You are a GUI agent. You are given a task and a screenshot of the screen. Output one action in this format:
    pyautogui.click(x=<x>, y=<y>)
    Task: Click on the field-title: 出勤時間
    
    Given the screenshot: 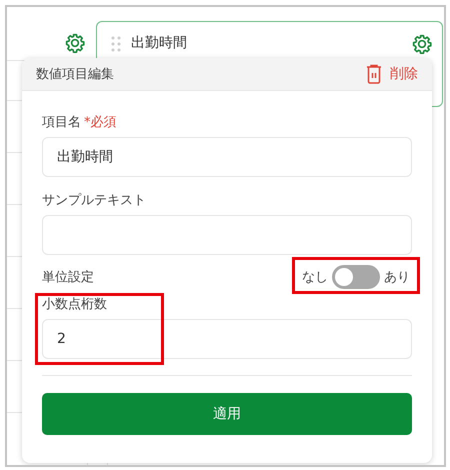 What is the action you would take?
    pyautogui.click(x=159, y=43)
    